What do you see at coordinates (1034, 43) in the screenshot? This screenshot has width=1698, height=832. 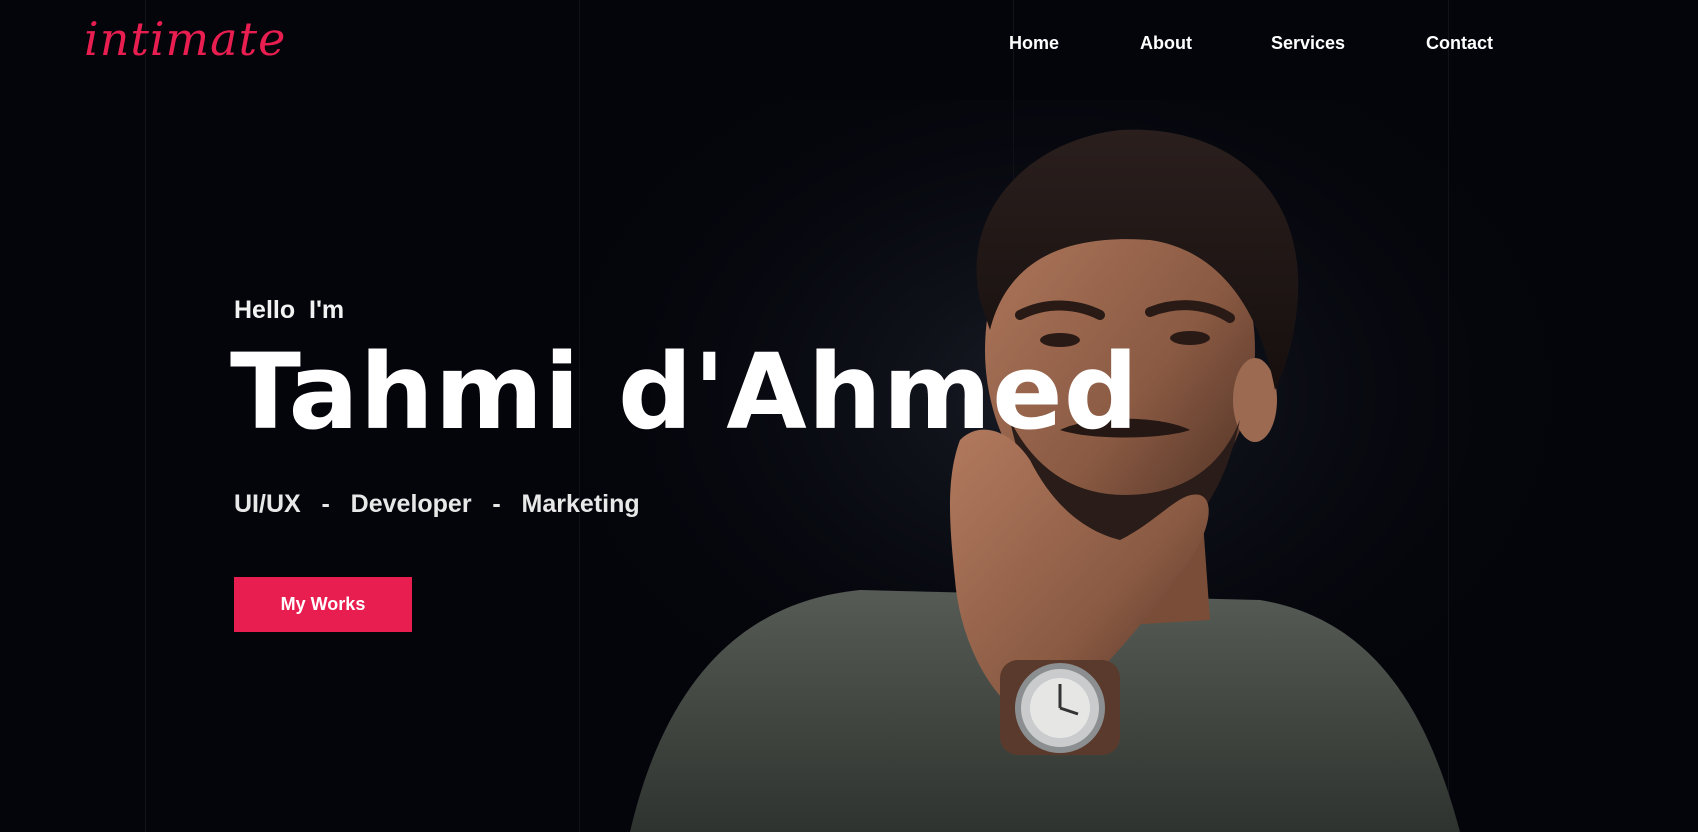 I see `nav-item-home: Home` at bounding box center [1034, 43].